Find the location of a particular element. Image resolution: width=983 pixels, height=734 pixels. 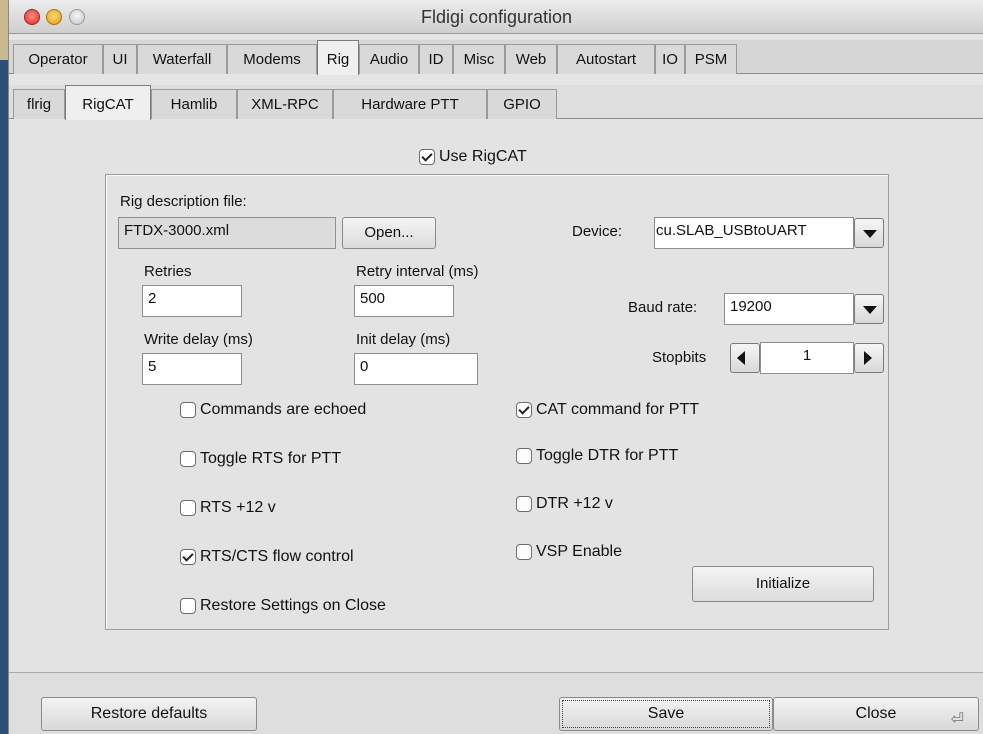

toggle-rts-label: Toggle RTS for PTT is located at coordinates (271, 458).